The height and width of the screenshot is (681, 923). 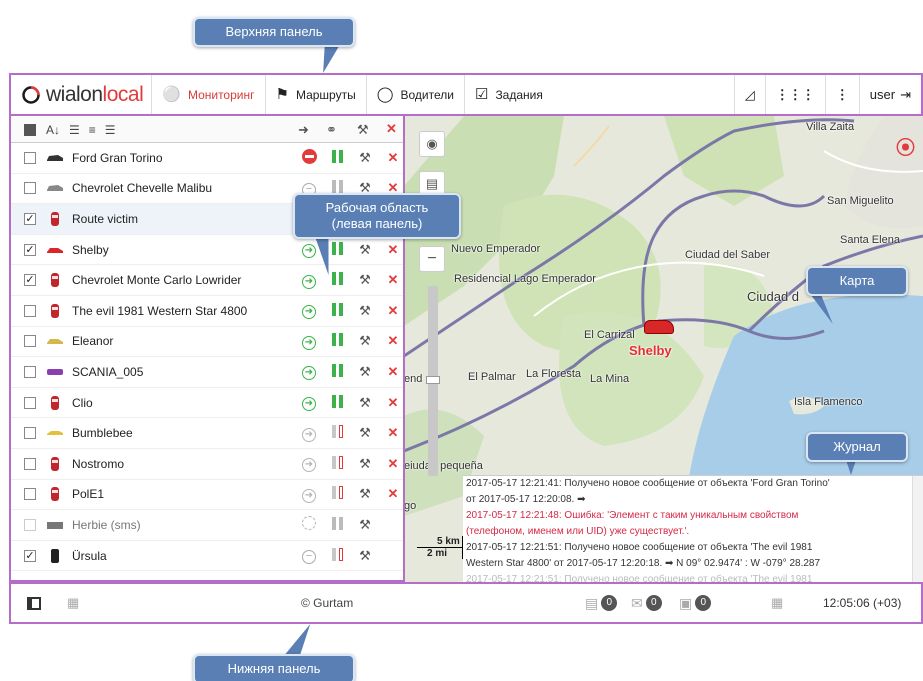 I want to click on zoom-out-button: −, so click(x=432, y=259).